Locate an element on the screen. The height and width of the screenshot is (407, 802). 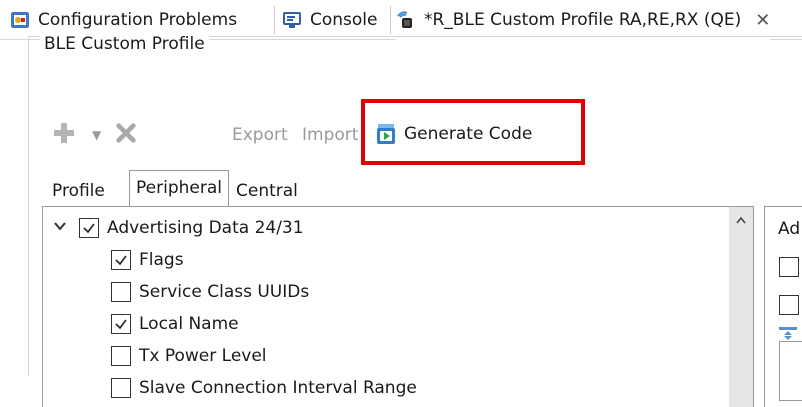
console-icon is located at coordinates (292, 20).